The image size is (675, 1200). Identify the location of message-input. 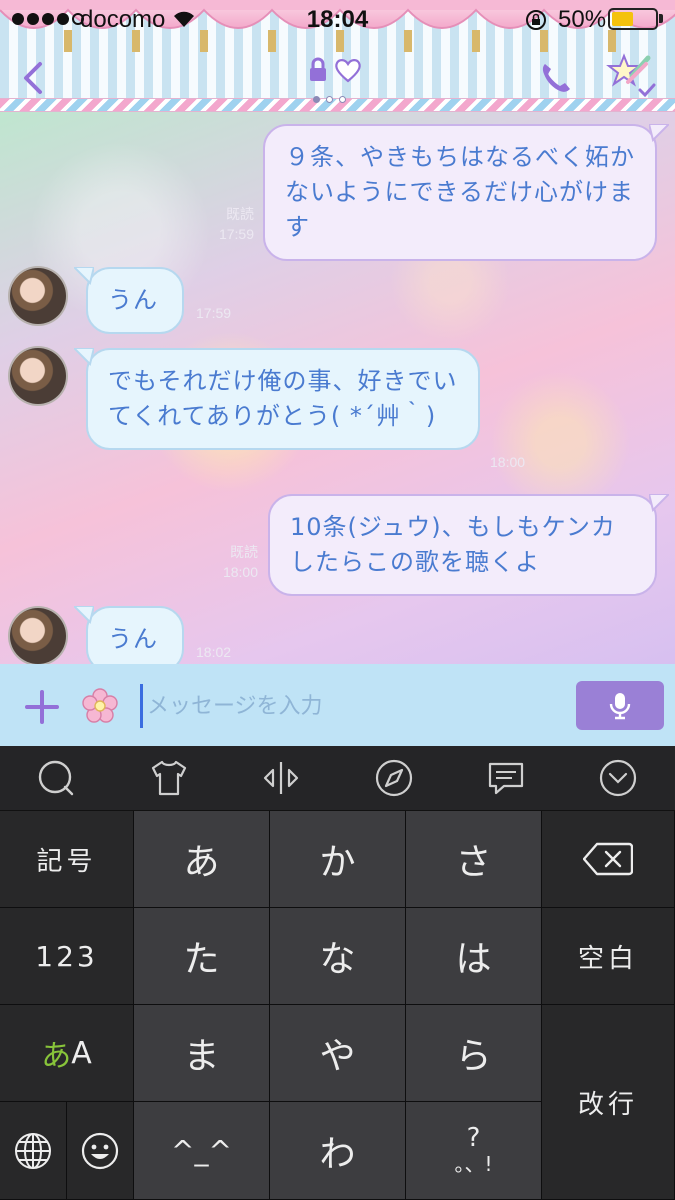
(350, 706).